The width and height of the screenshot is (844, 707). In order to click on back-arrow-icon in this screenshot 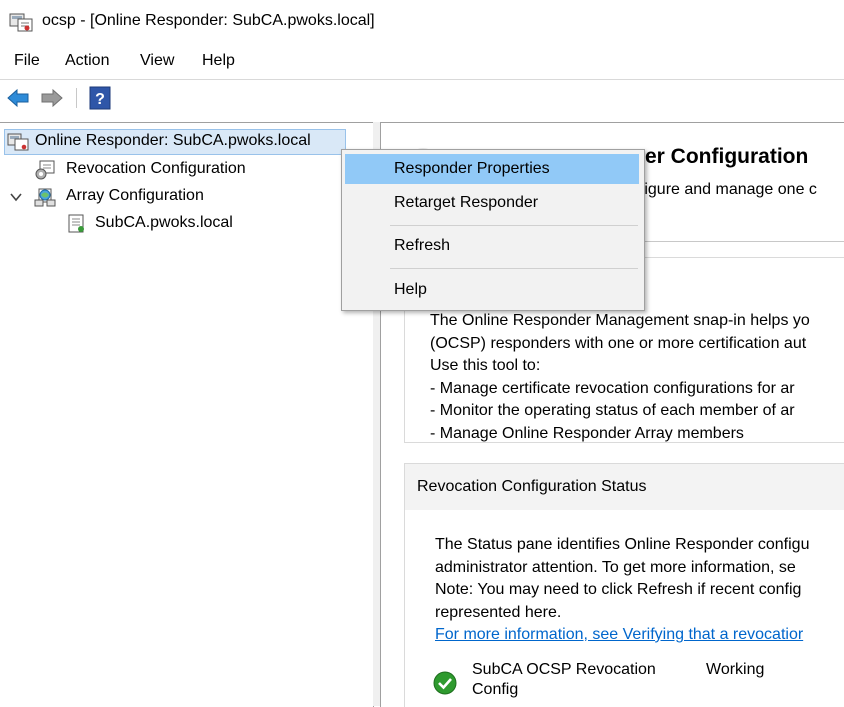, I will do `click(18, 98)`.